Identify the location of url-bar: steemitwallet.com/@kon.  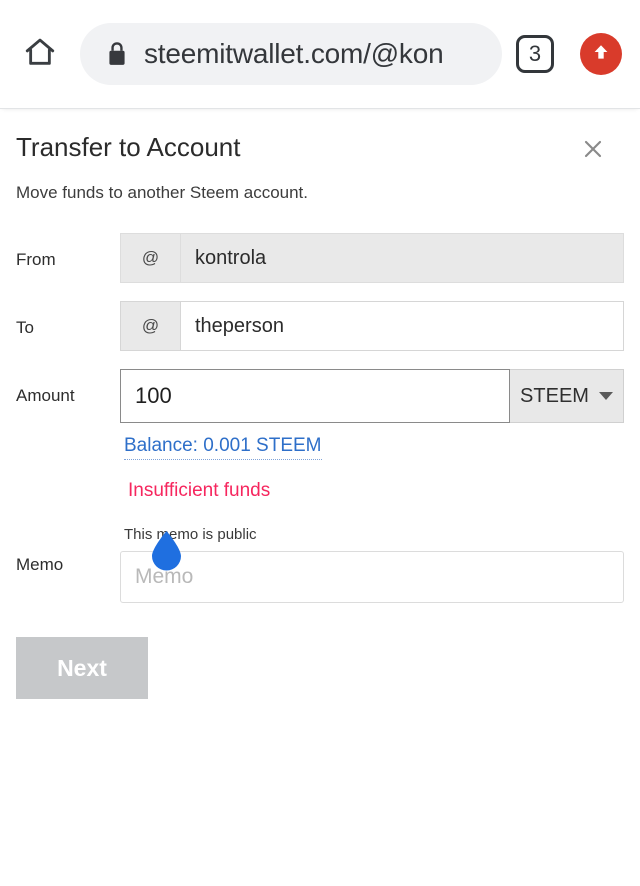
(291, 54).